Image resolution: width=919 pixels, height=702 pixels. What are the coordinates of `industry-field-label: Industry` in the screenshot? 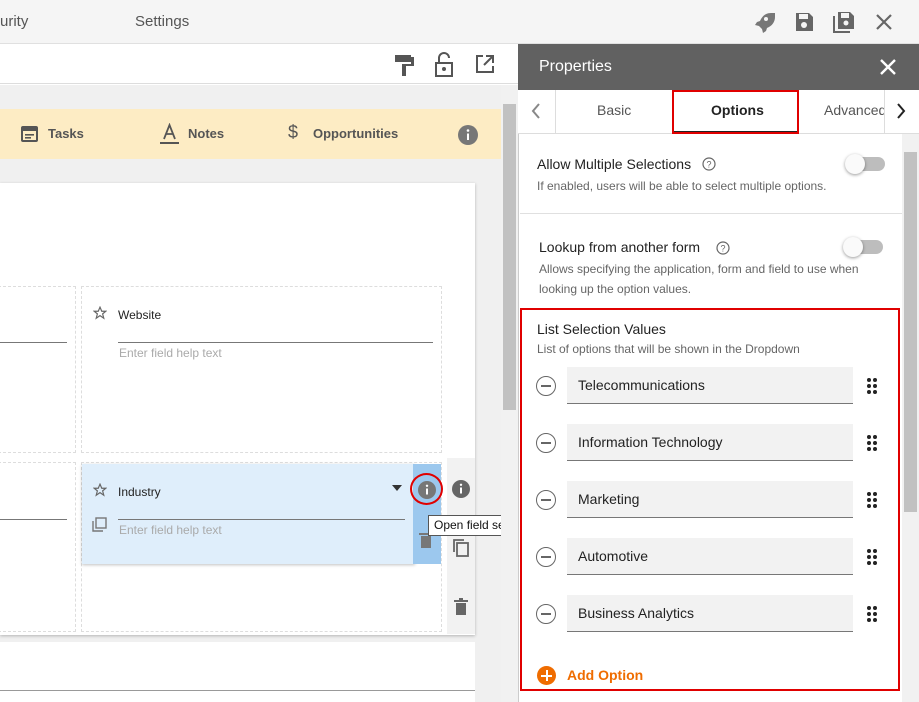 It's located at (139, 492).